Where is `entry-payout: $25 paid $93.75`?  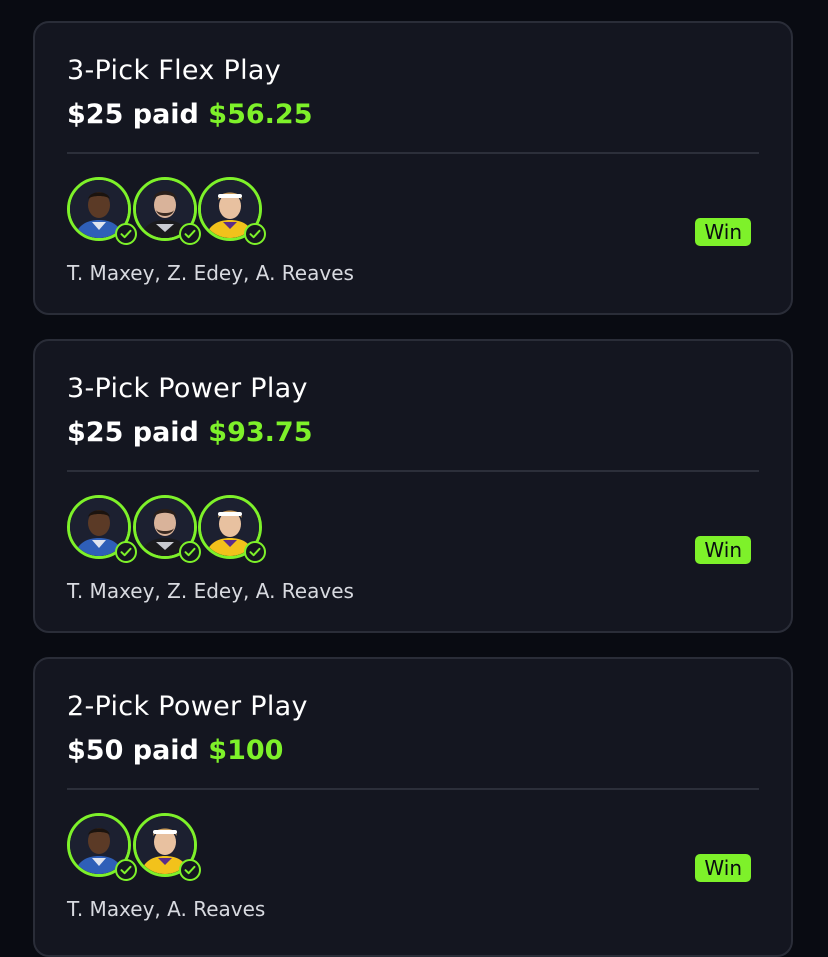 entry-payout: $25 paid $93.75 is located at coordinates (190, 432).